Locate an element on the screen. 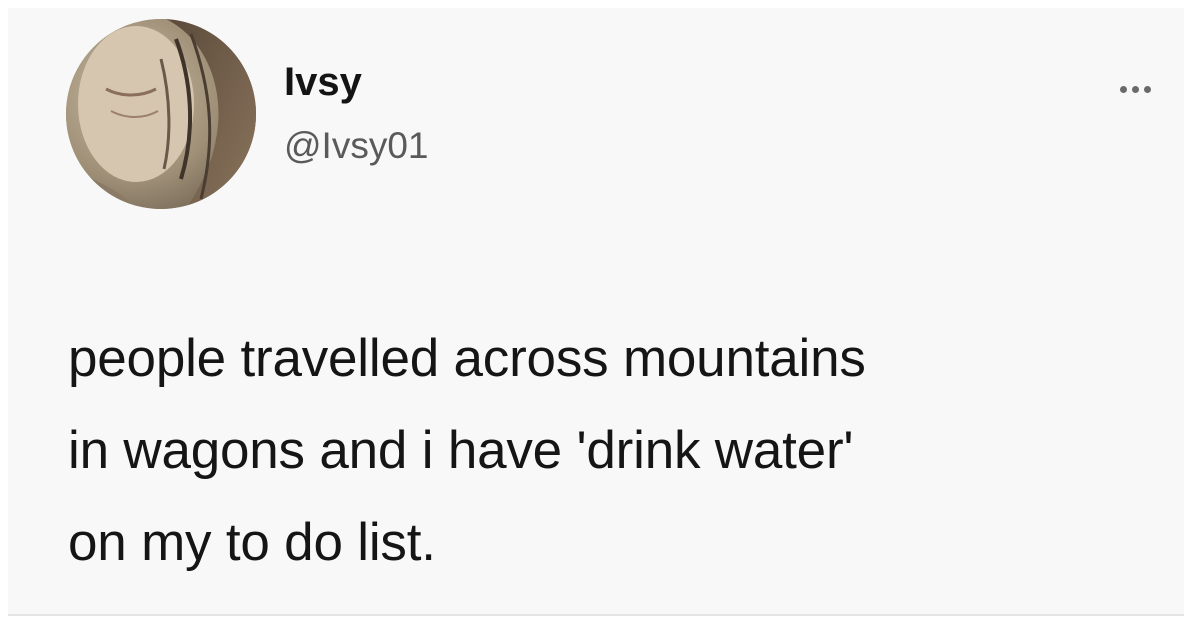 This screenshot has width=1200, height=630. tweet-text-line: in wagons and i have 'drink water' is located at coordinates (461, 450).